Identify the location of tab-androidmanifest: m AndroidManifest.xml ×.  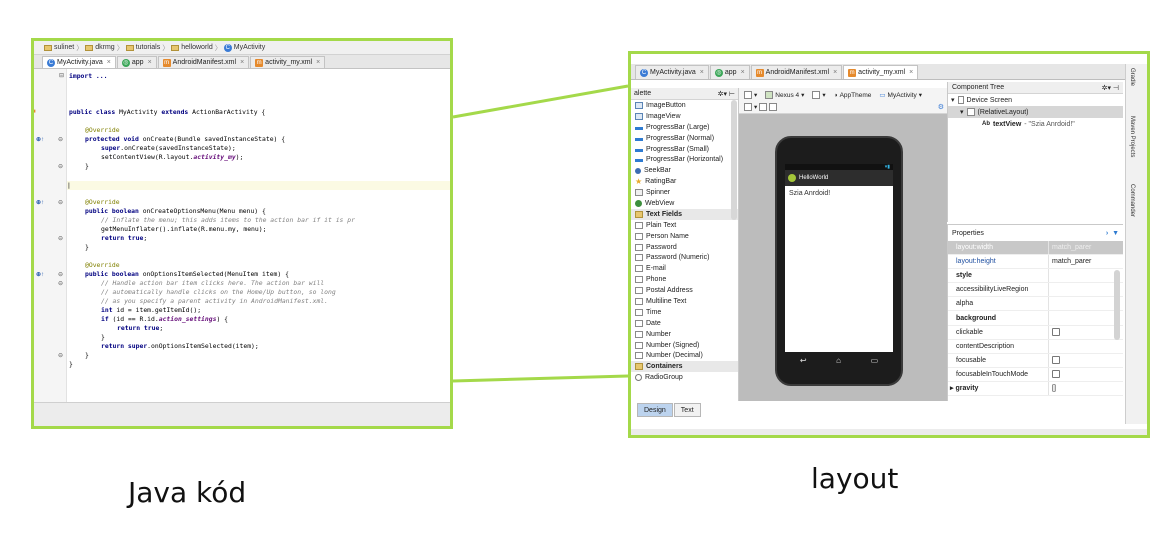
(796, 72).